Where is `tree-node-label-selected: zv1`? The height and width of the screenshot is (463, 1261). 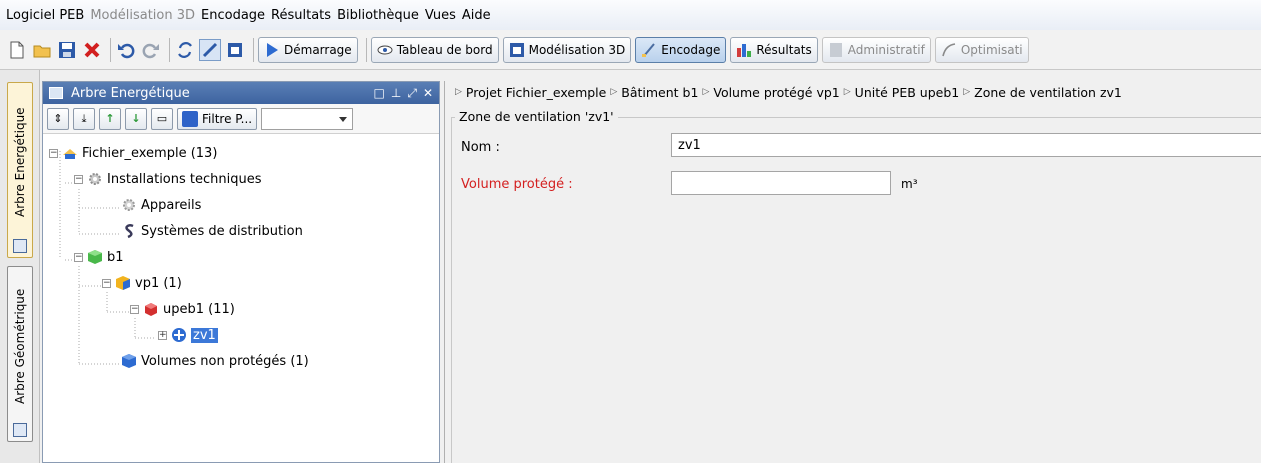 tree-node-label-selected: zv1 is located at coordinates (204, 335).